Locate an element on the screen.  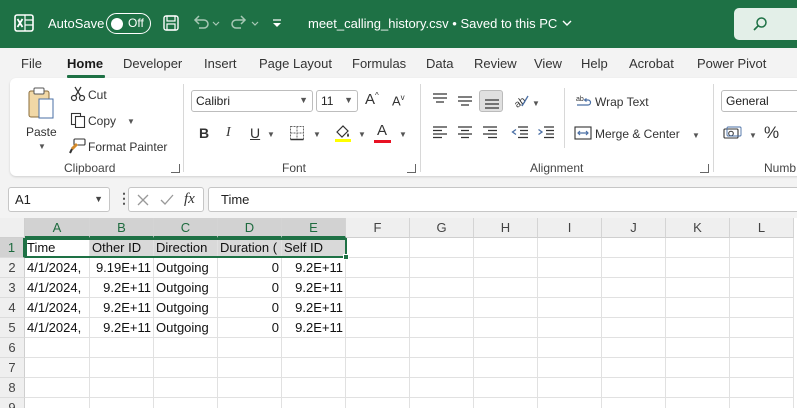
cell-j8 is located at coordinates (634, 388).